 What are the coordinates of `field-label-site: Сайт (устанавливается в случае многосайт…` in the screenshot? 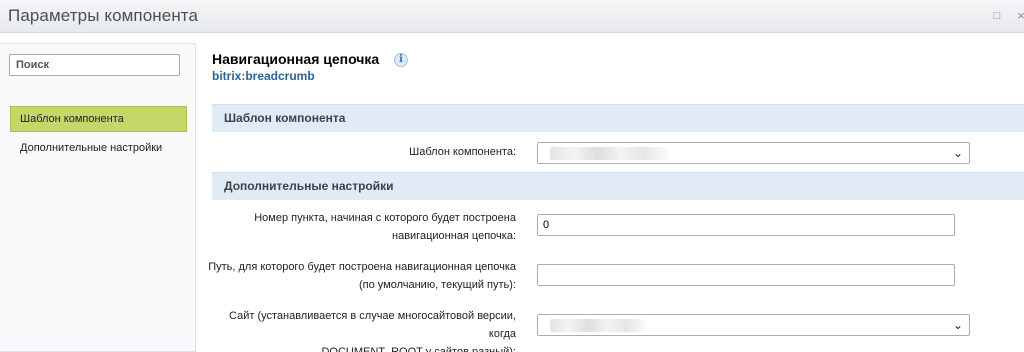 It's located at (361, 329).